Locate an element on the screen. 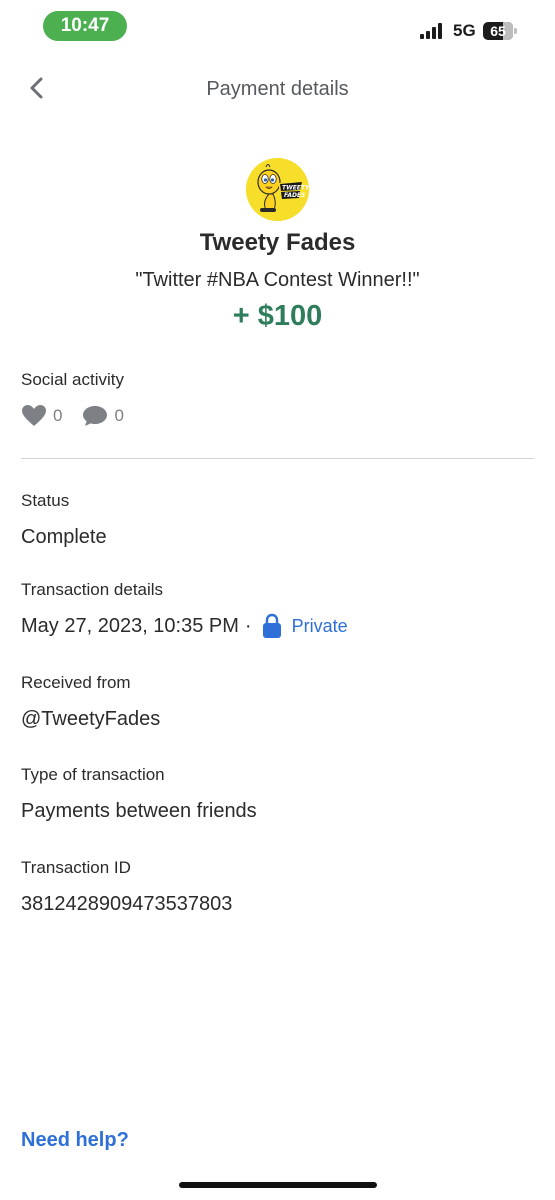 Image resolution: width=555 pixels, height=1200 pixels. svg-text: FADES is located at coordinates (294, 195).